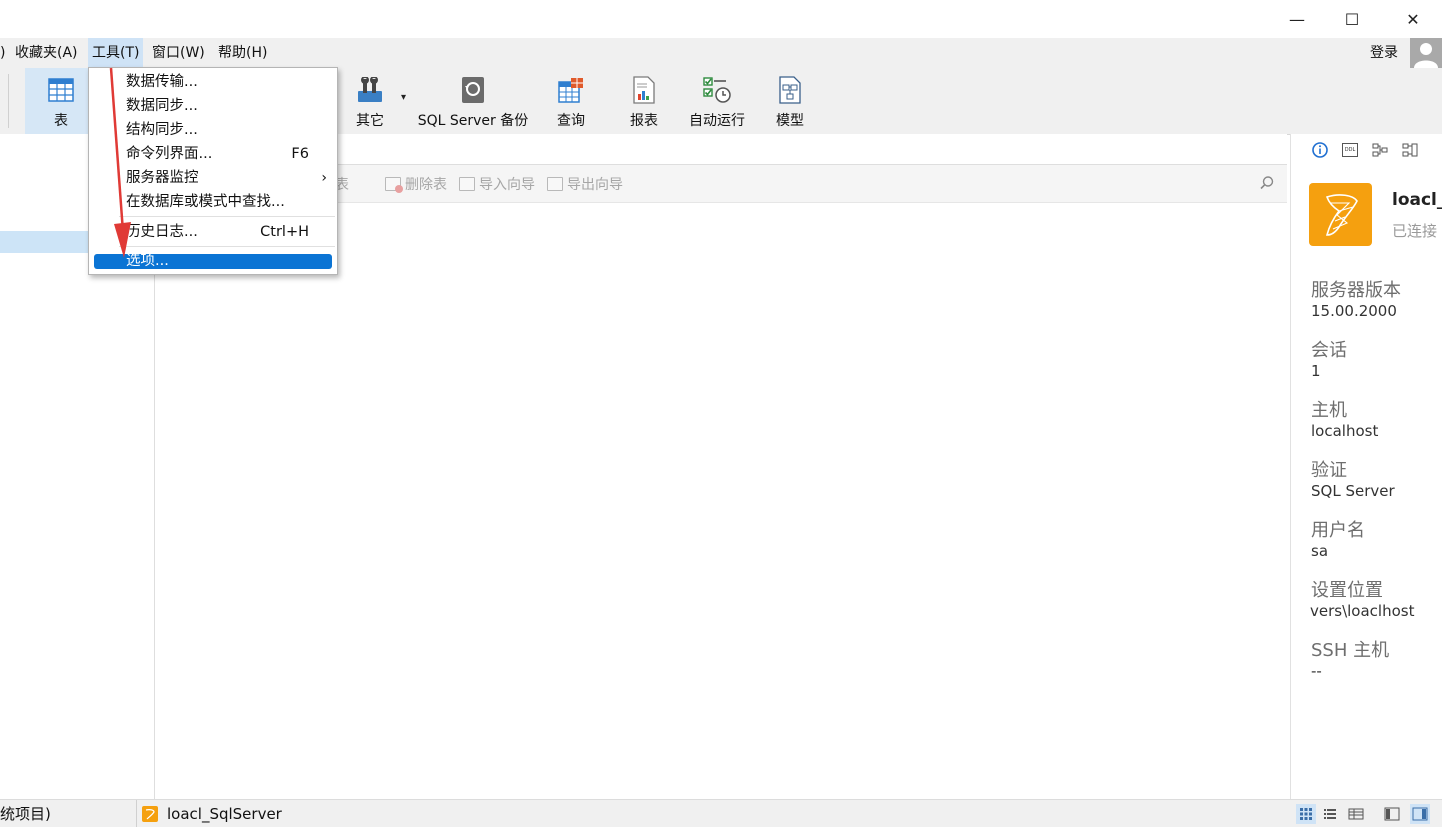  I want to click on minimize-icon: —, so click(1297, 19).